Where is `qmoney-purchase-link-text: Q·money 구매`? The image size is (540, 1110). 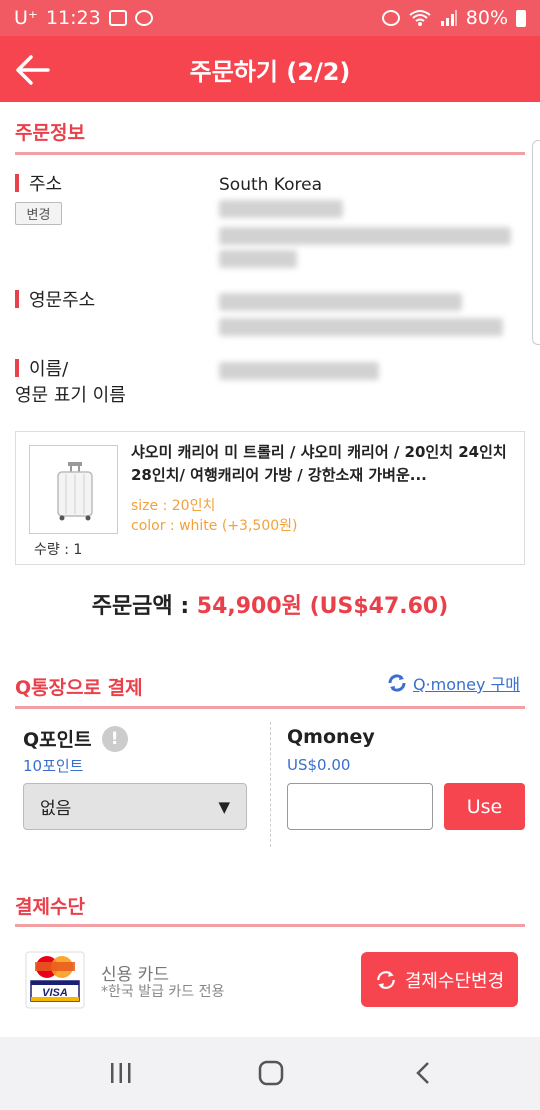
qmoney-purchase-link-text: Q·money 구매 is located at coordinates (466, 683).